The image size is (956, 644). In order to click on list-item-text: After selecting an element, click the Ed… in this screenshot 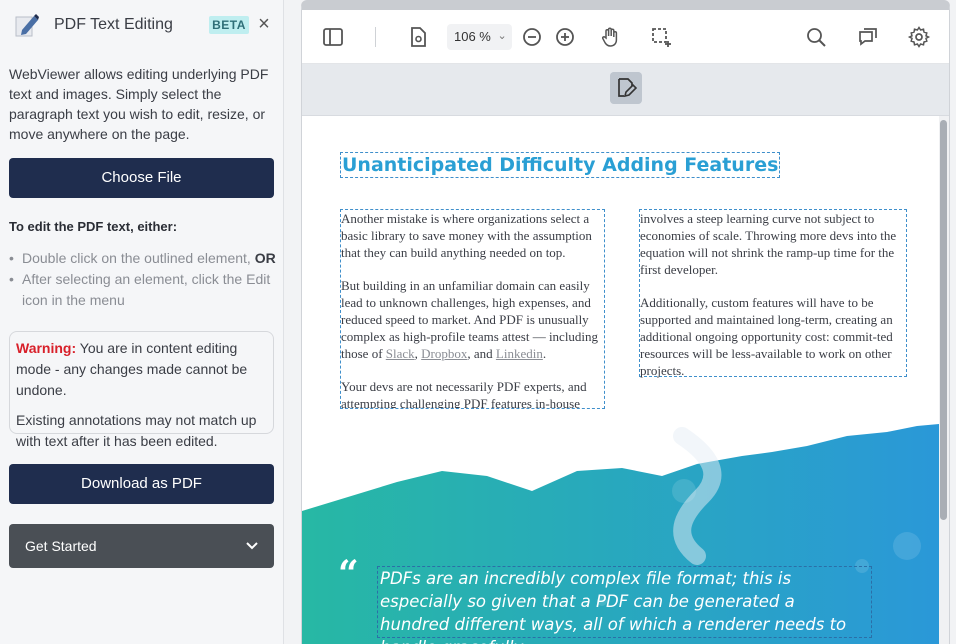, I will do `click(146, 289)`.